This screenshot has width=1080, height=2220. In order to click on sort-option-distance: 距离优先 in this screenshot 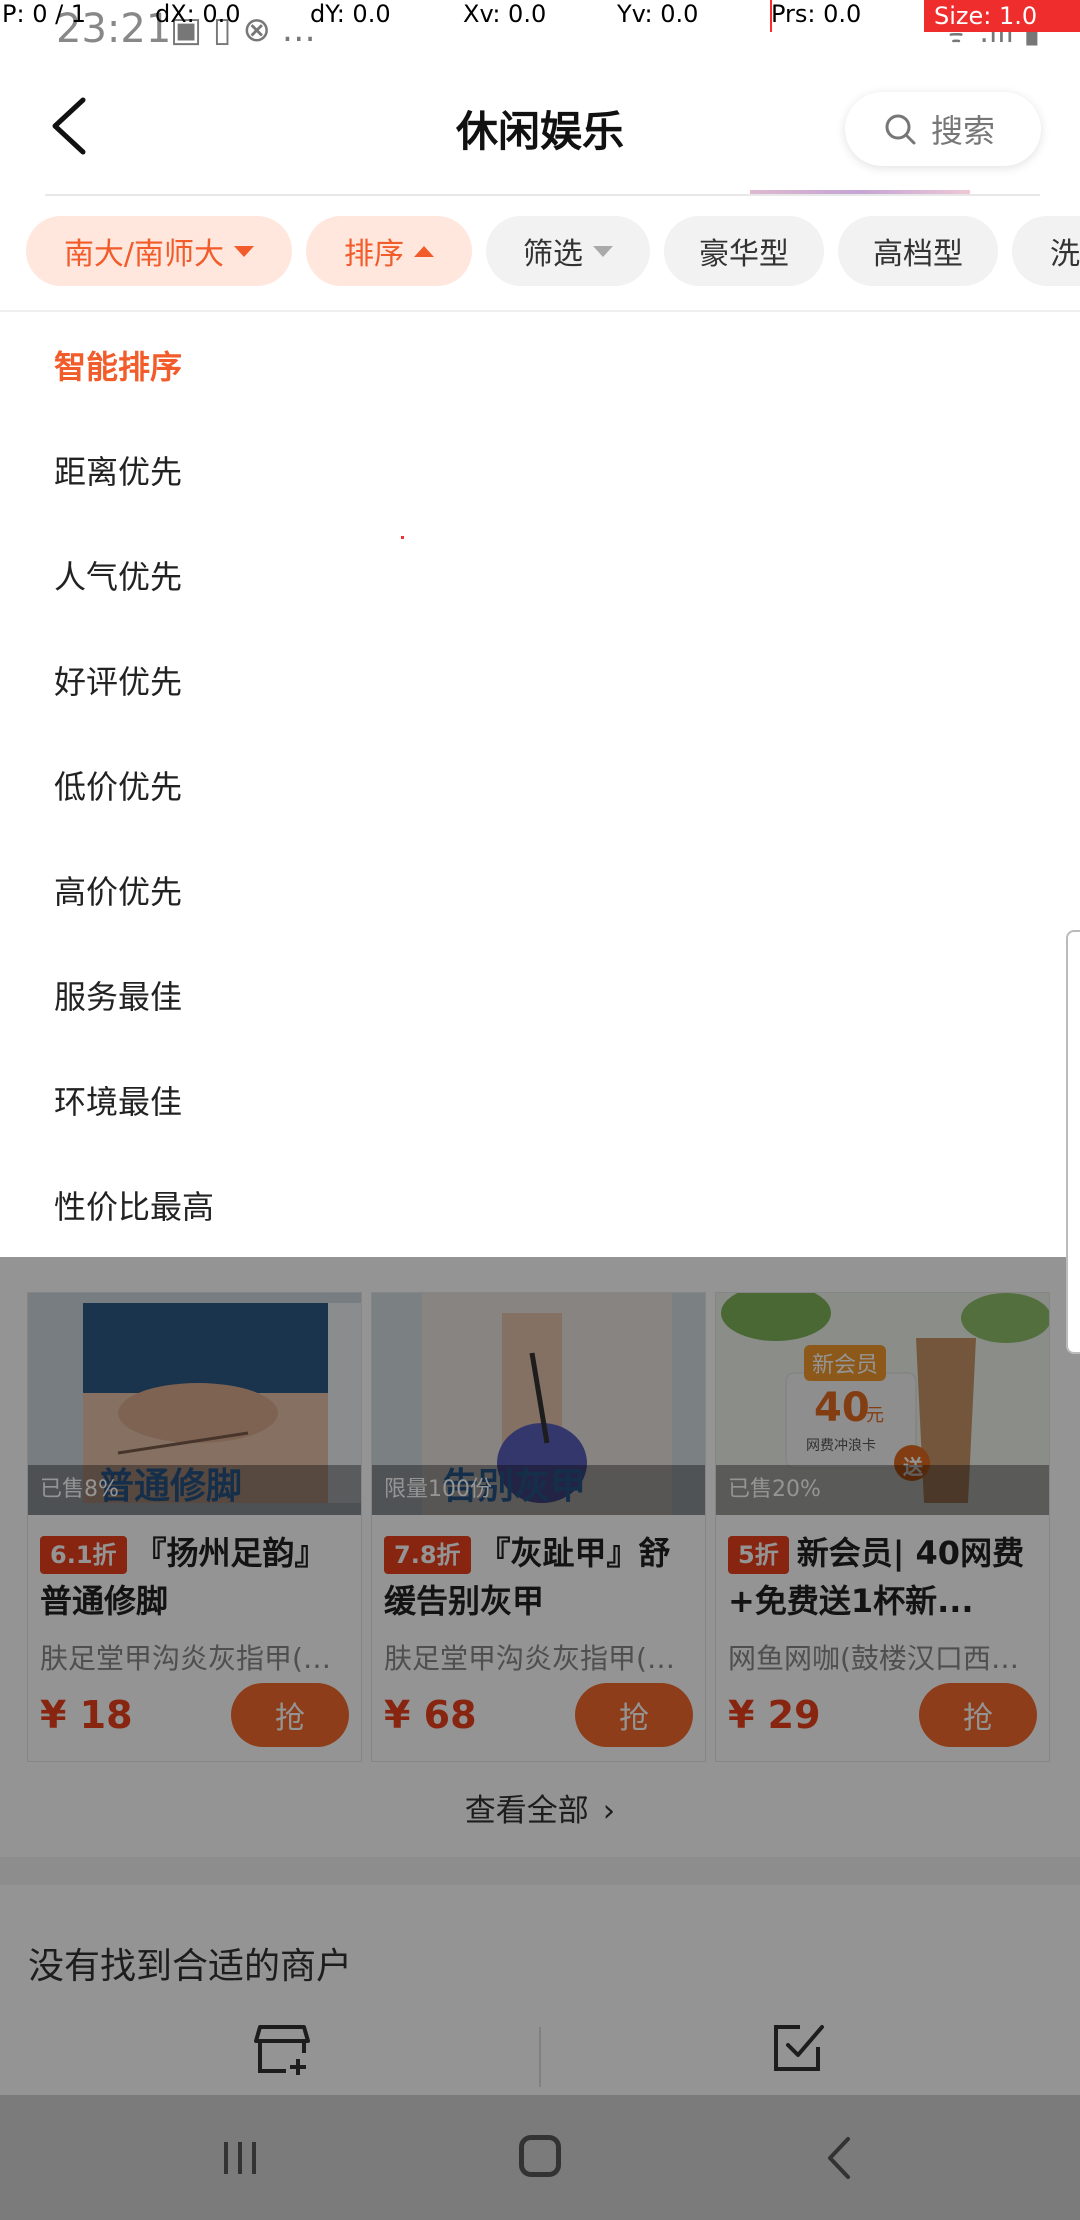, I will do `click(118, 470)`.